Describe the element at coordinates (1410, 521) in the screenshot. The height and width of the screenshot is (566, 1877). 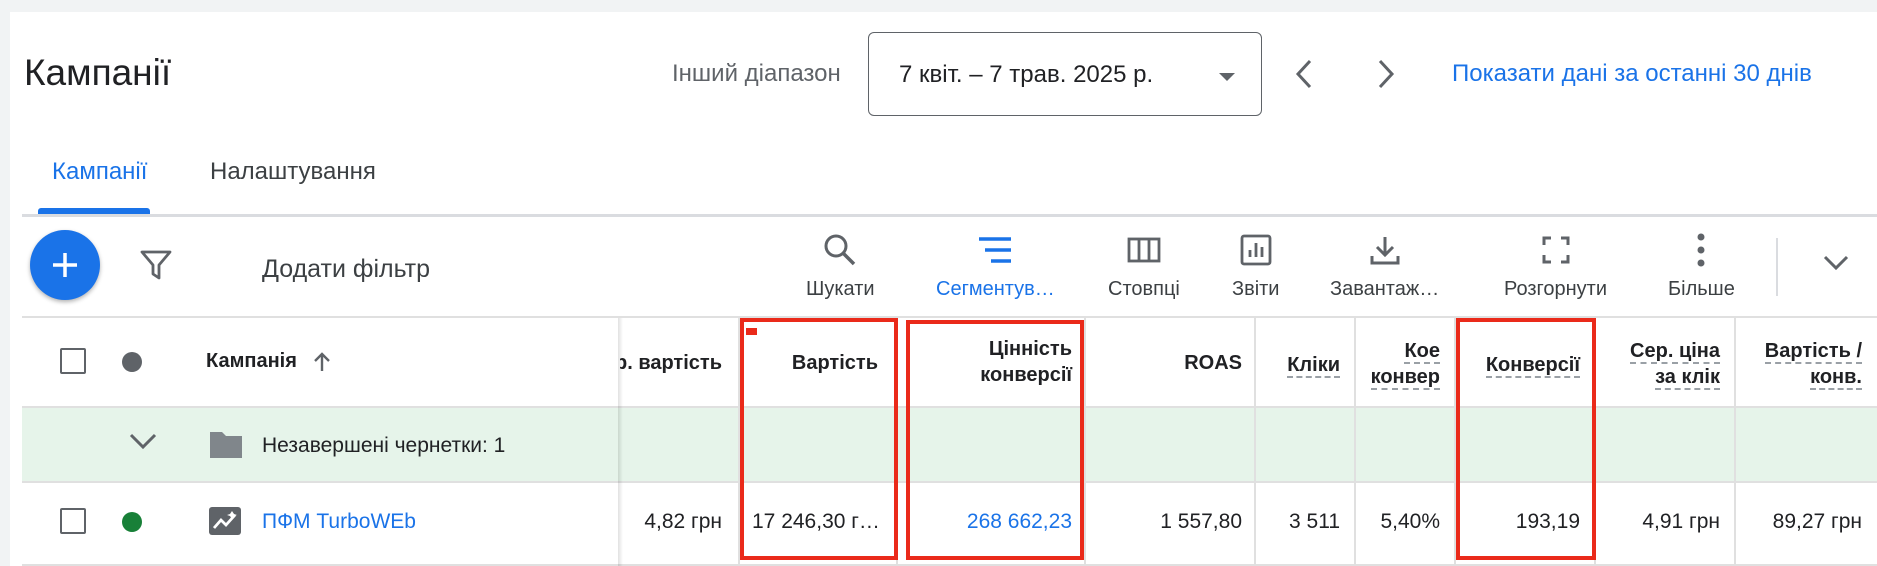
I see `conversion-rate-cell: 5,40%` at that location.